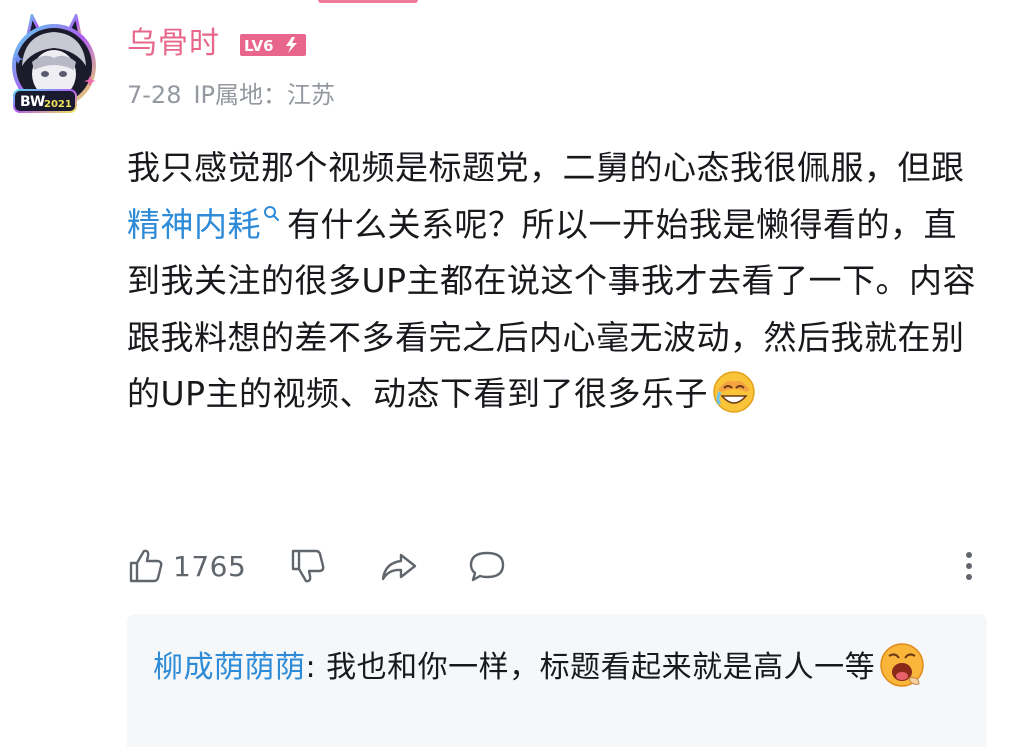 Image resolution: width=1009 pixels, height=747 pixels. Describe the element at coordinates (173, 44) in the screenshot. I see `comment-username: 乌骨时` at that location.